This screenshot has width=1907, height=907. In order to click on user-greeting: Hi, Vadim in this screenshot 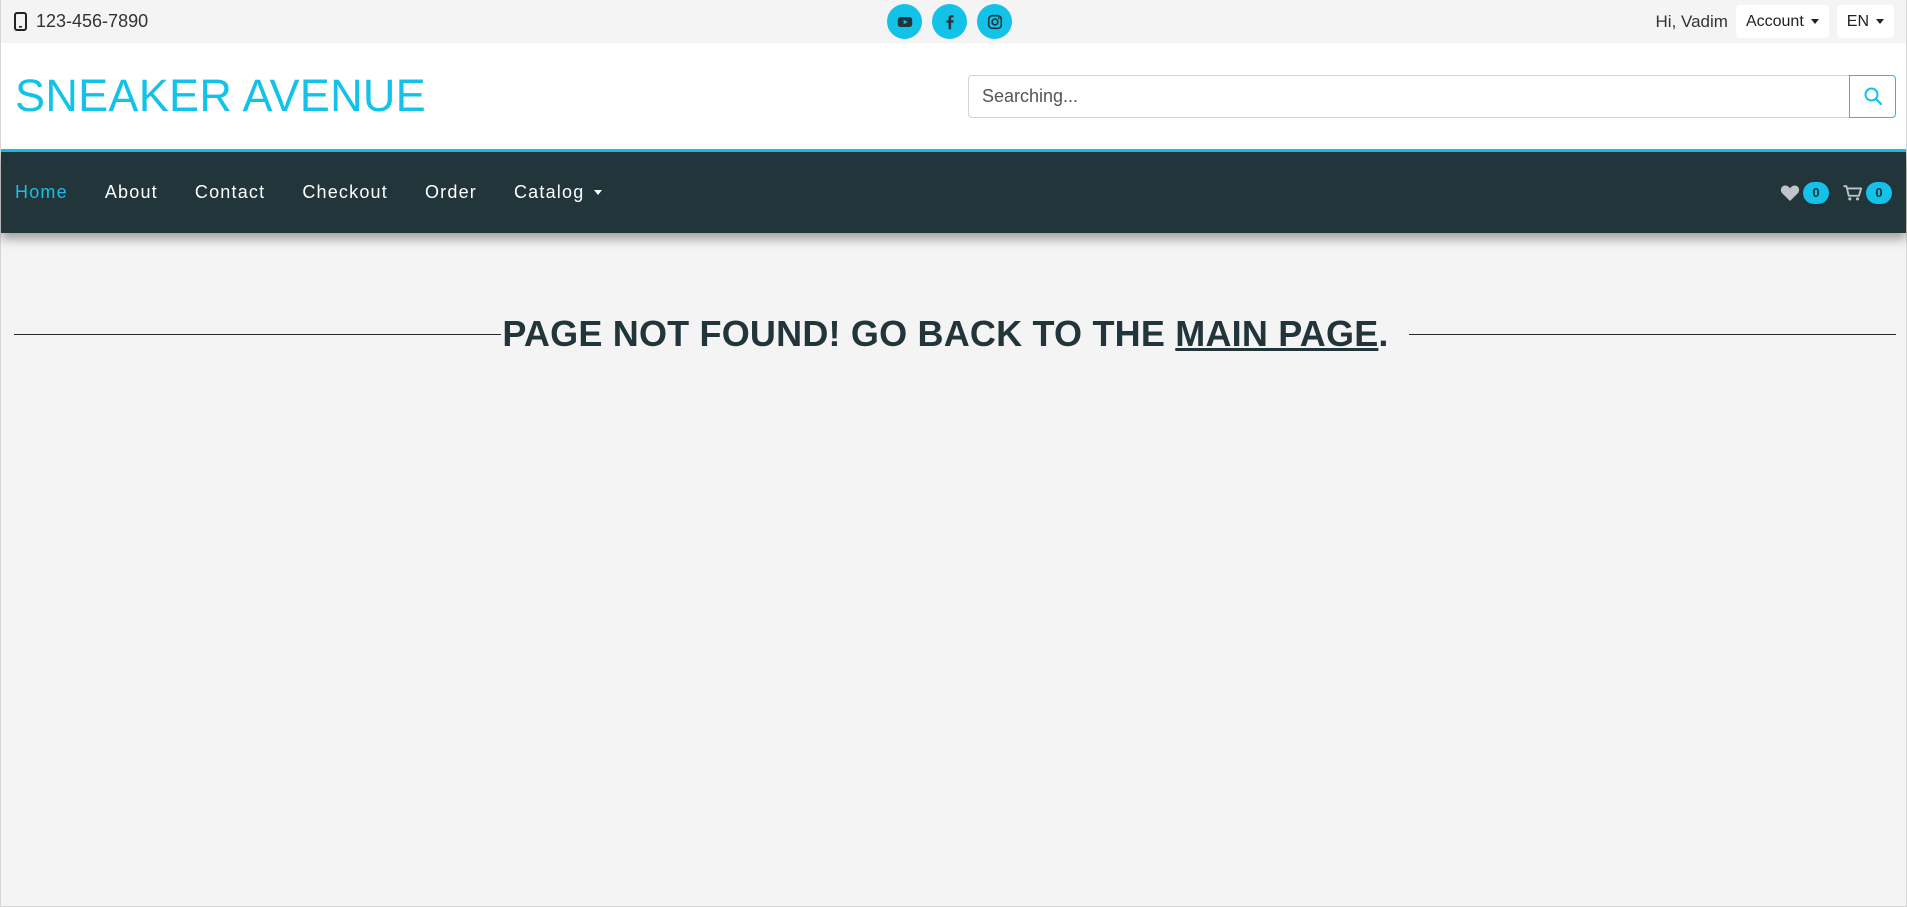, I will do `click(1691, 21)`.